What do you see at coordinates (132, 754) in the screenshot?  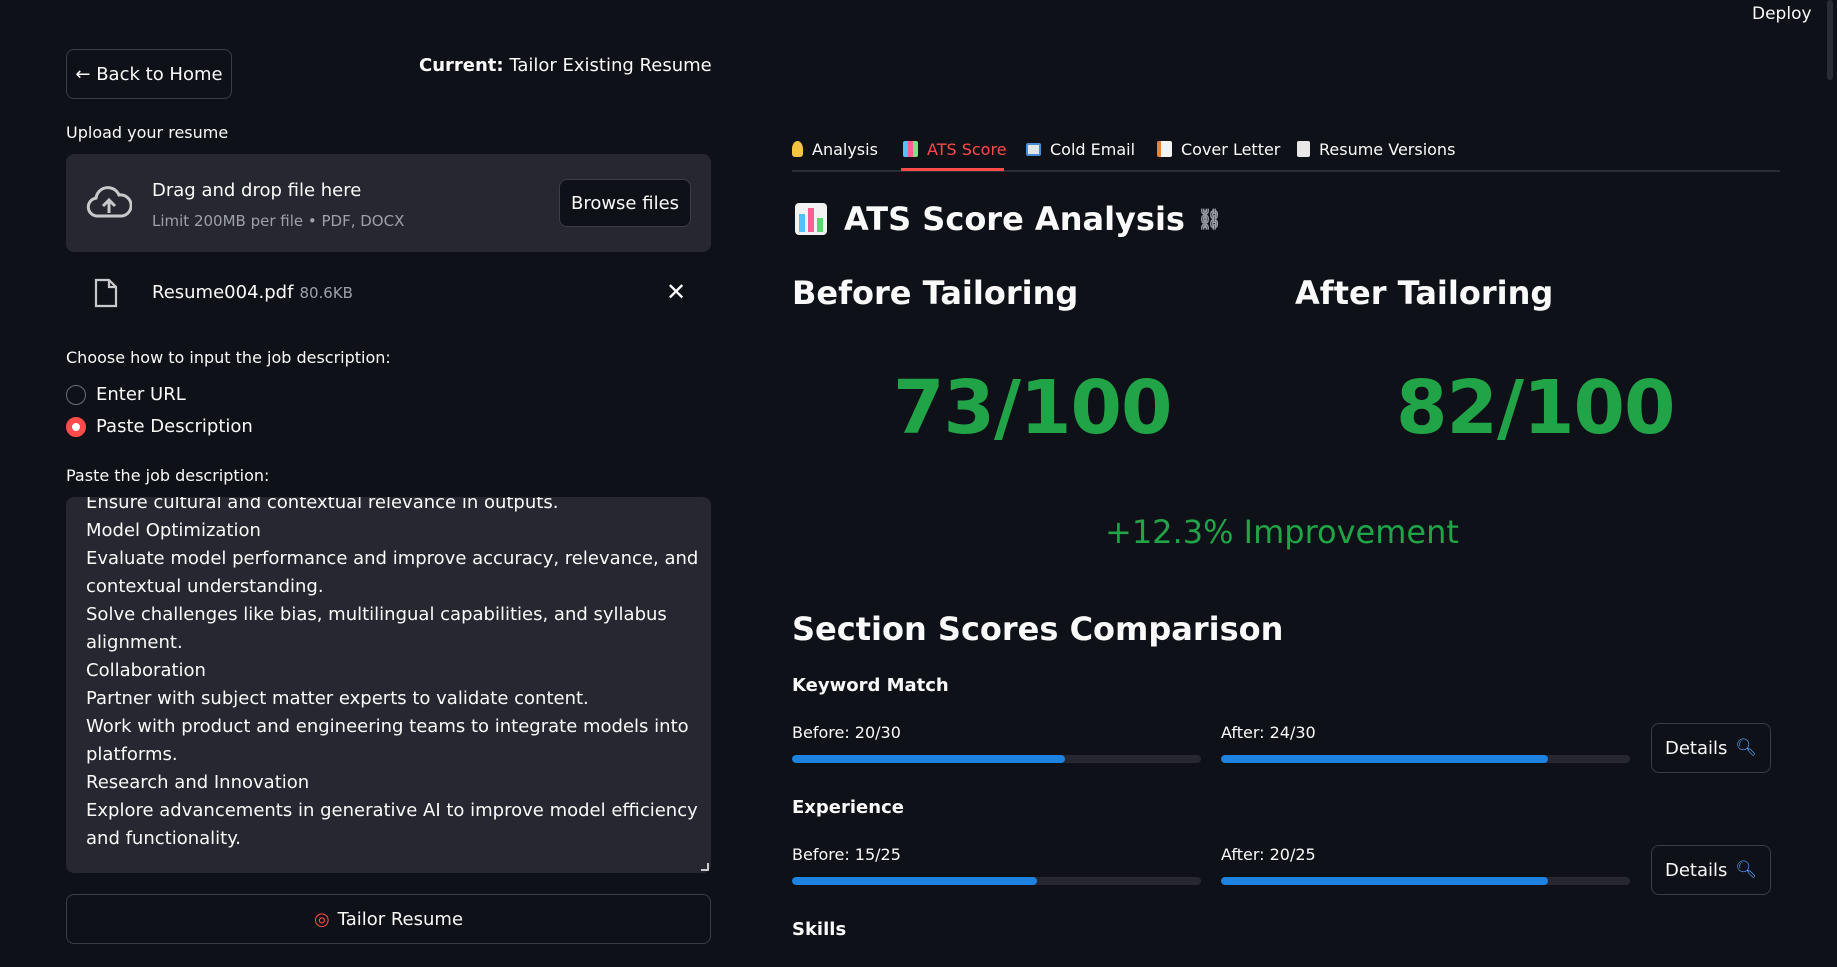 I see `job-description-line: platforms.` at bounding box center [132, 754].